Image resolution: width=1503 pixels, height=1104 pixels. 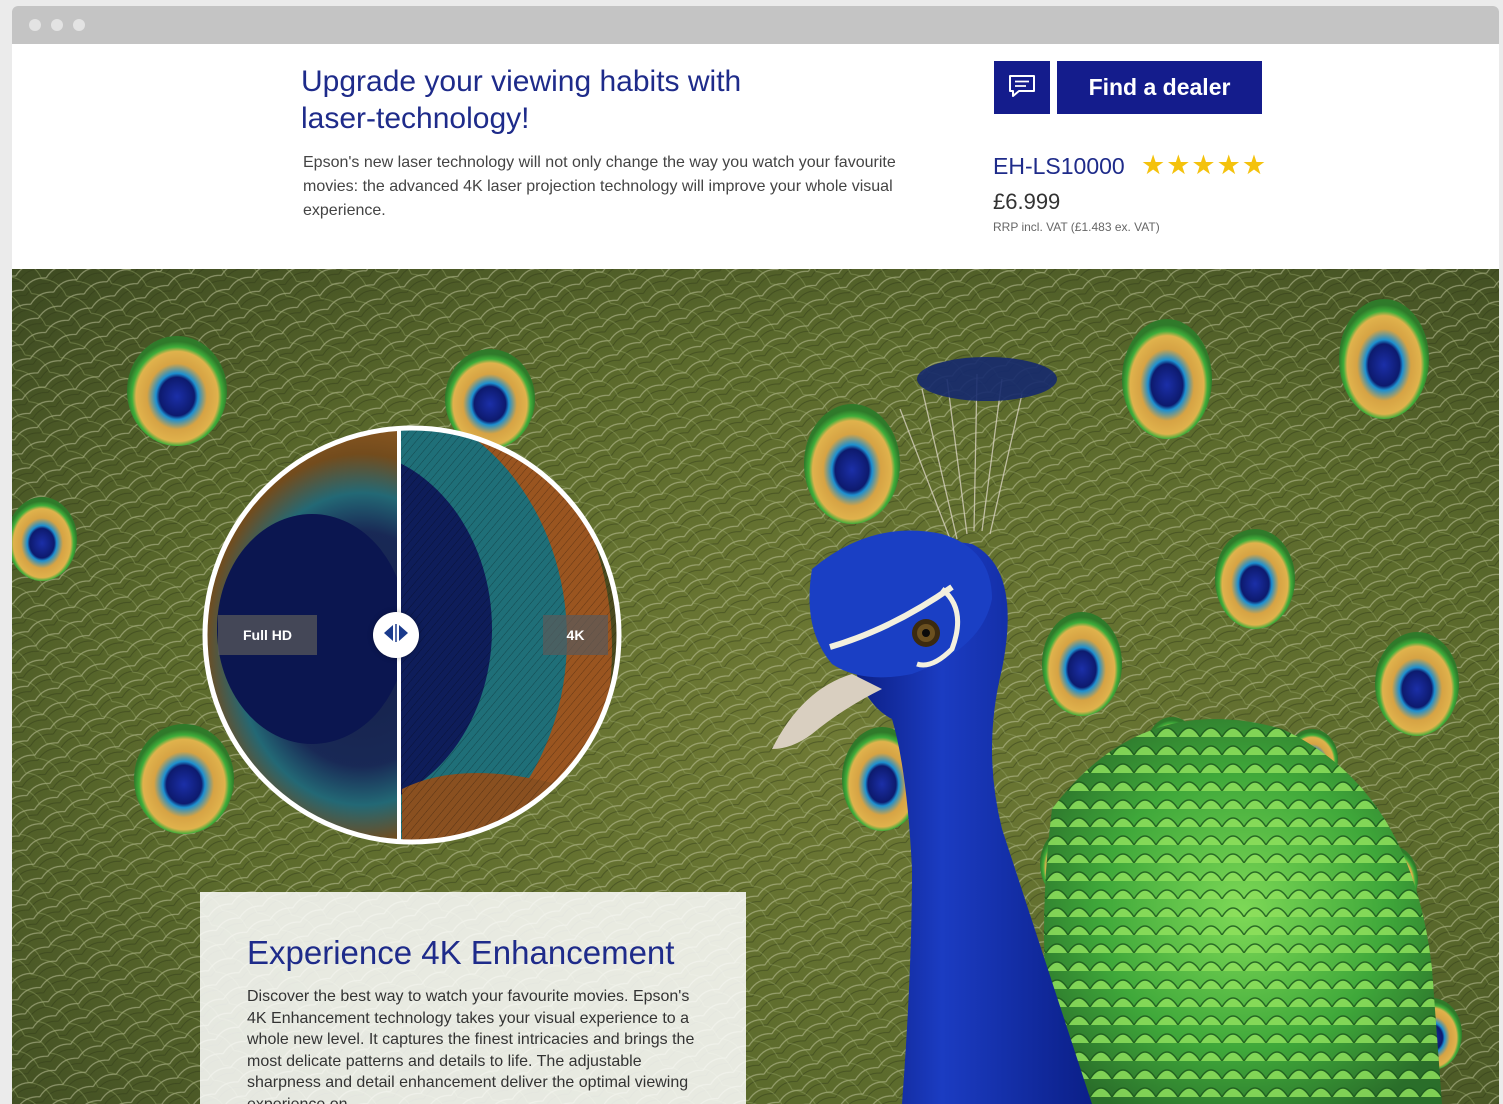 I want to click on product-price: £6.999, so click(x=1027, y=201).